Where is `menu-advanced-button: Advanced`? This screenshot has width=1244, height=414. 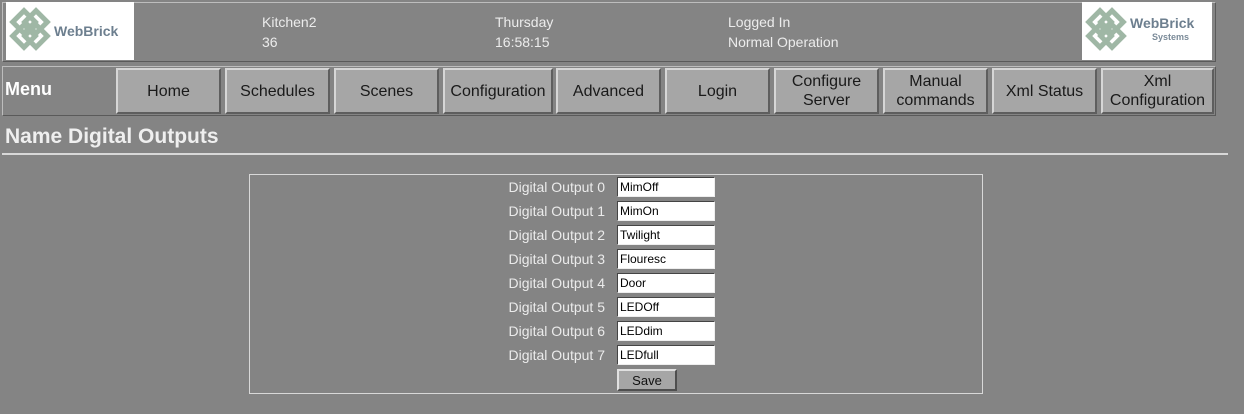 menu-advanced-button: Advanced is located at coordinates (608, 91).